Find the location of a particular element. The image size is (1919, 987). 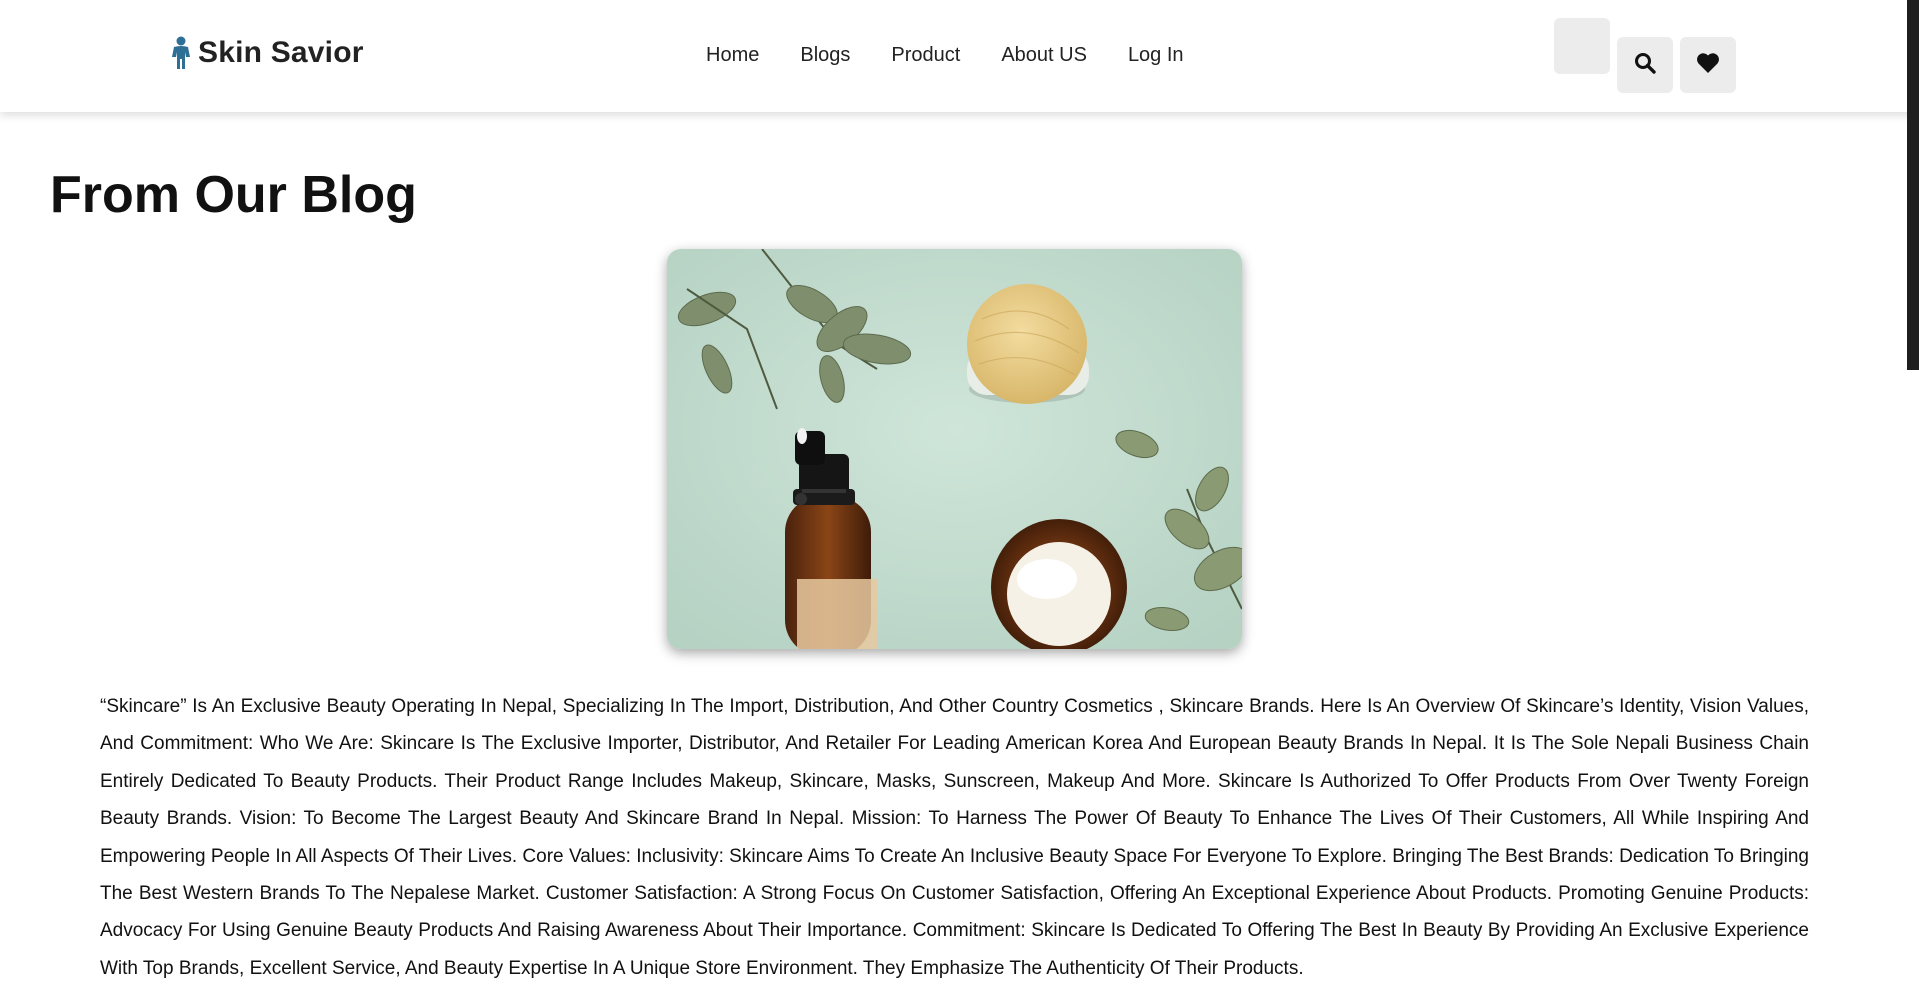

main-nav: Home Blogs Product About US Log In is located at coordinates (945, 55).